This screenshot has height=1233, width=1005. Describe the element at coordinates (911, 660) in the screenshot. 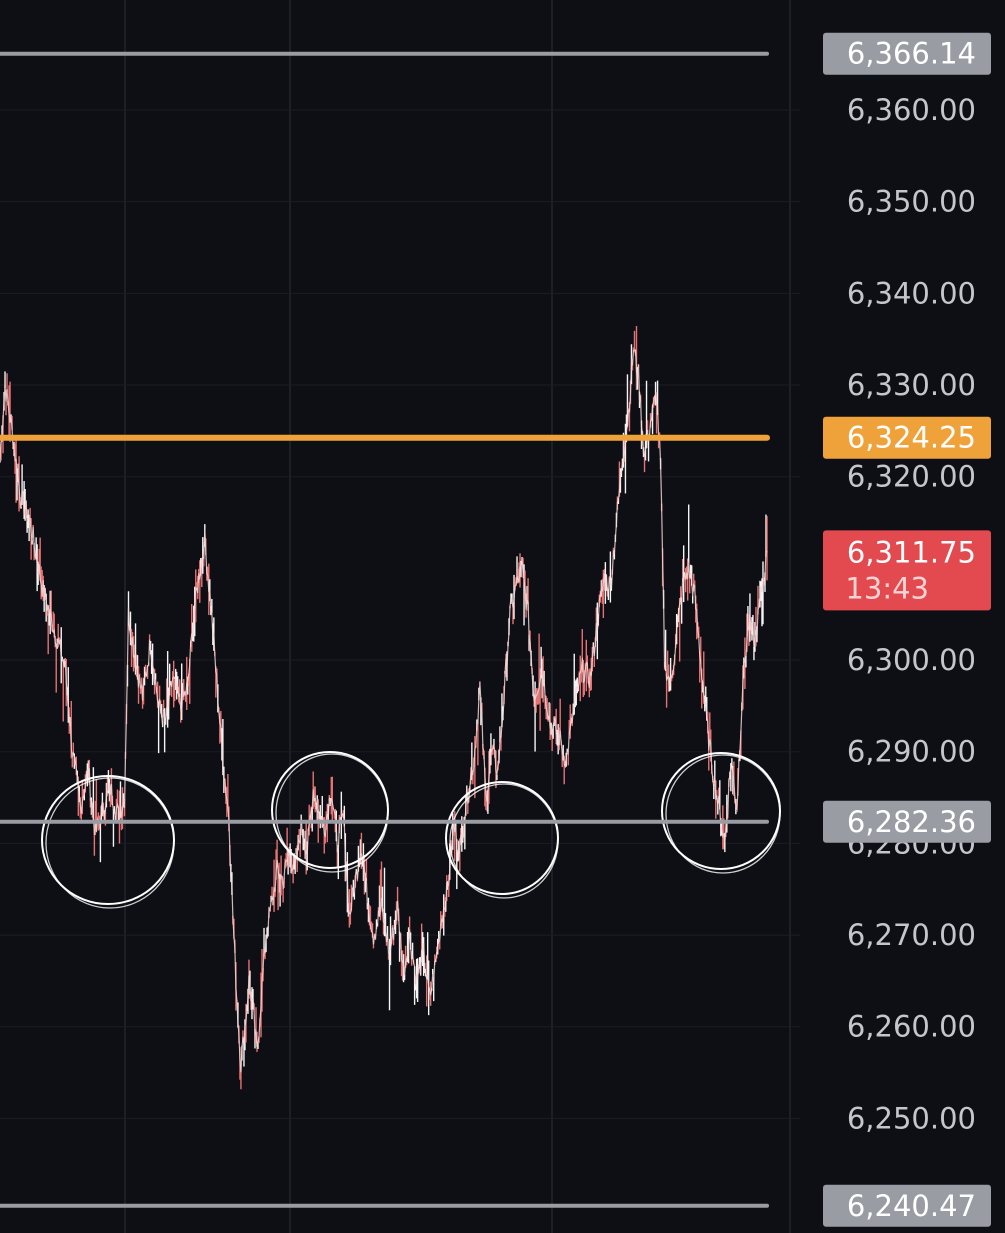

I see `y-tick-label: 6,300.00` at that location.